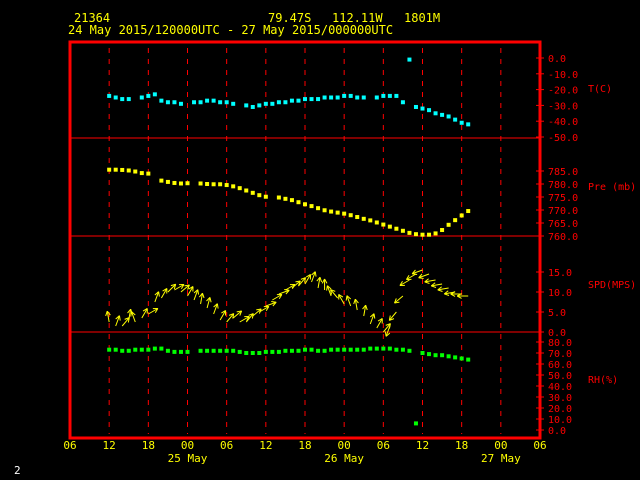 The width and height of the screenshot is (640, 480). Describe the element at coordinates (560, 365) in the screenshot. I see `y-tick-label: 60.0` at that location.